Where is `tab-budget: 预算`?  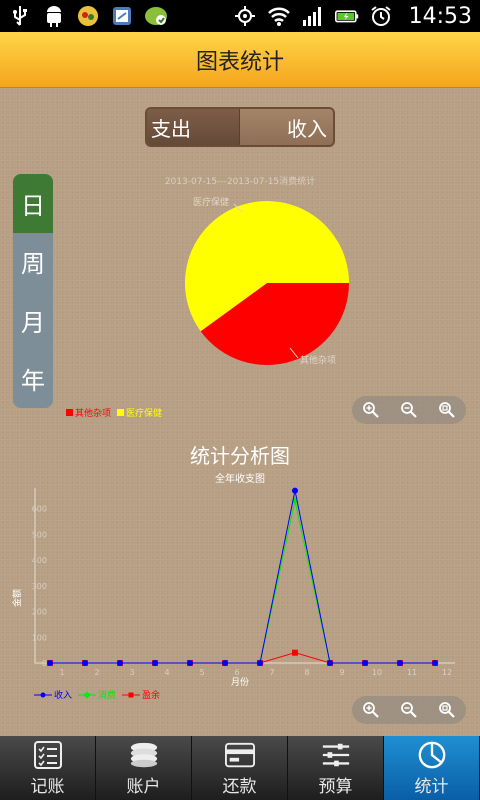 tab-budget: 预算 is located at coordinates (336, 768).